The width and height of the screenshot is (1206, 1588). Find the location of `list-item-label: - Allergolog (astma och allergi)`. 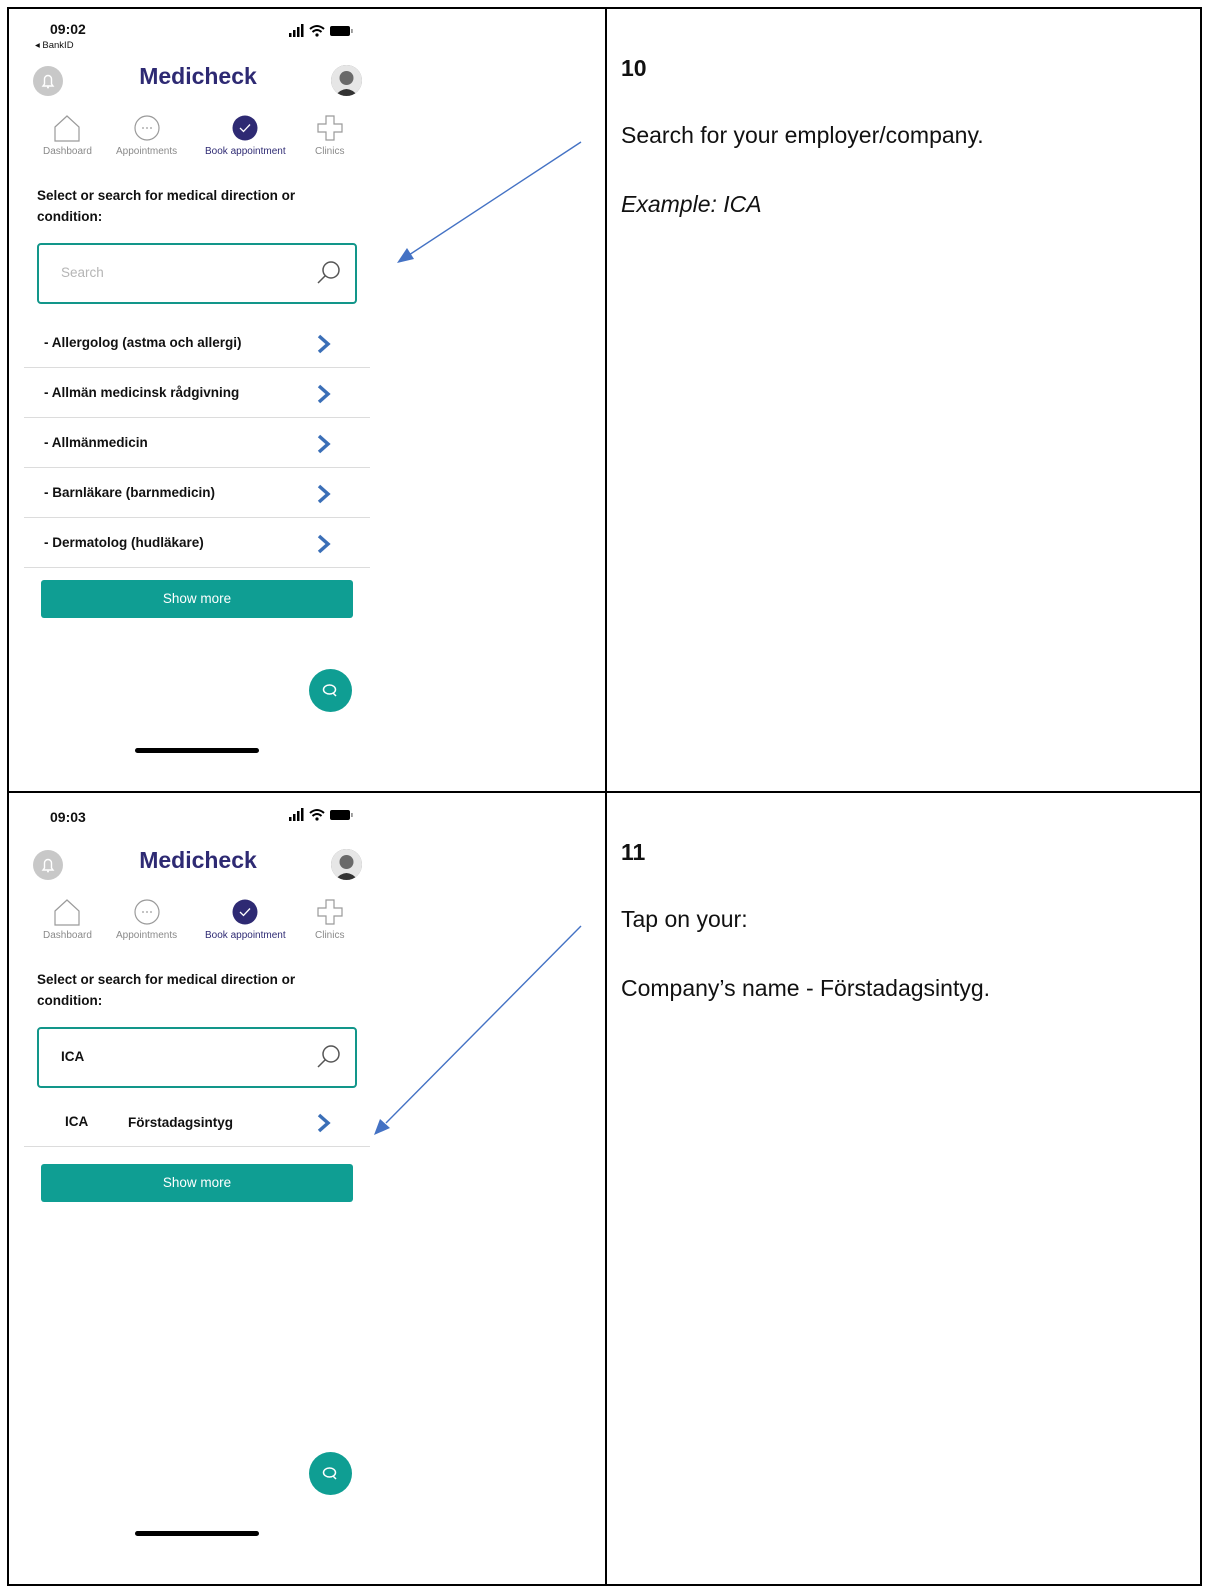

list-item-label: - Allergolog (astma och allergi) is located at coordinates (143, 342).